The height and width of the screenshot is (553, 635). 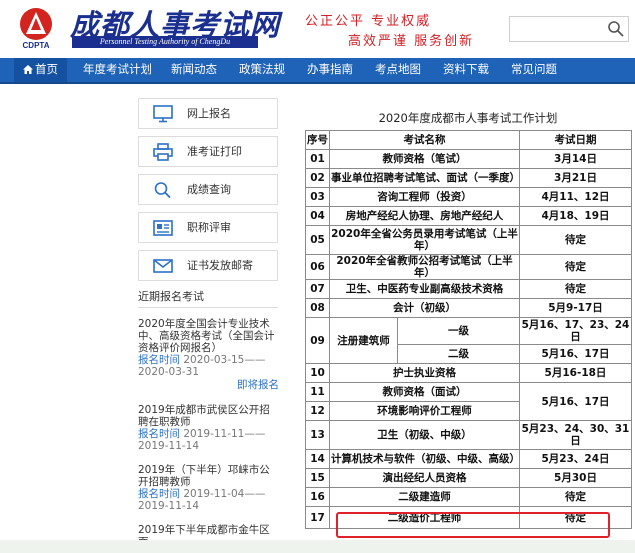 What do you see at coordinates (209, 476) in the screenshot?
I see `notice-text: 2019年（下半年）邛崃市公开招聘教师` at bounding box center [209, 476].